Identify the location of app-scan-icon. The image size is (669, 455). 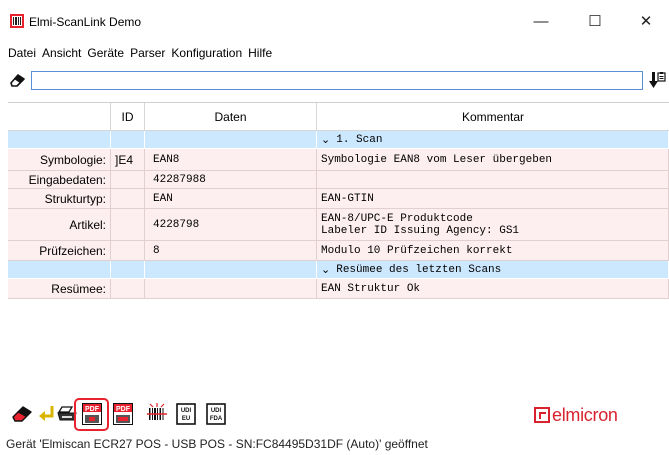
(17, 21).